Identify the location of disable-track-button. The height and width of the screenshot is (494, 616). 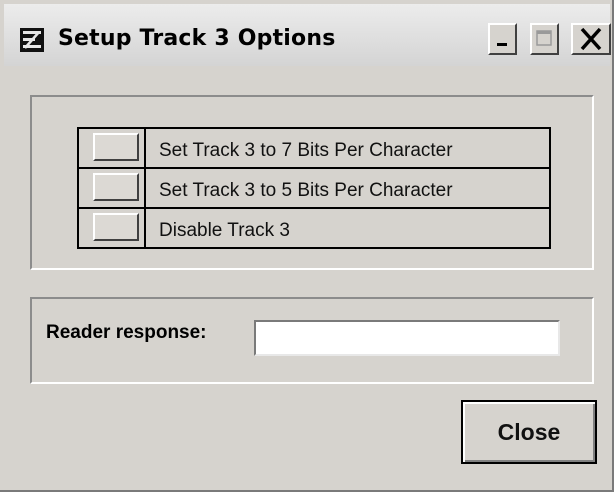
(116, 227).